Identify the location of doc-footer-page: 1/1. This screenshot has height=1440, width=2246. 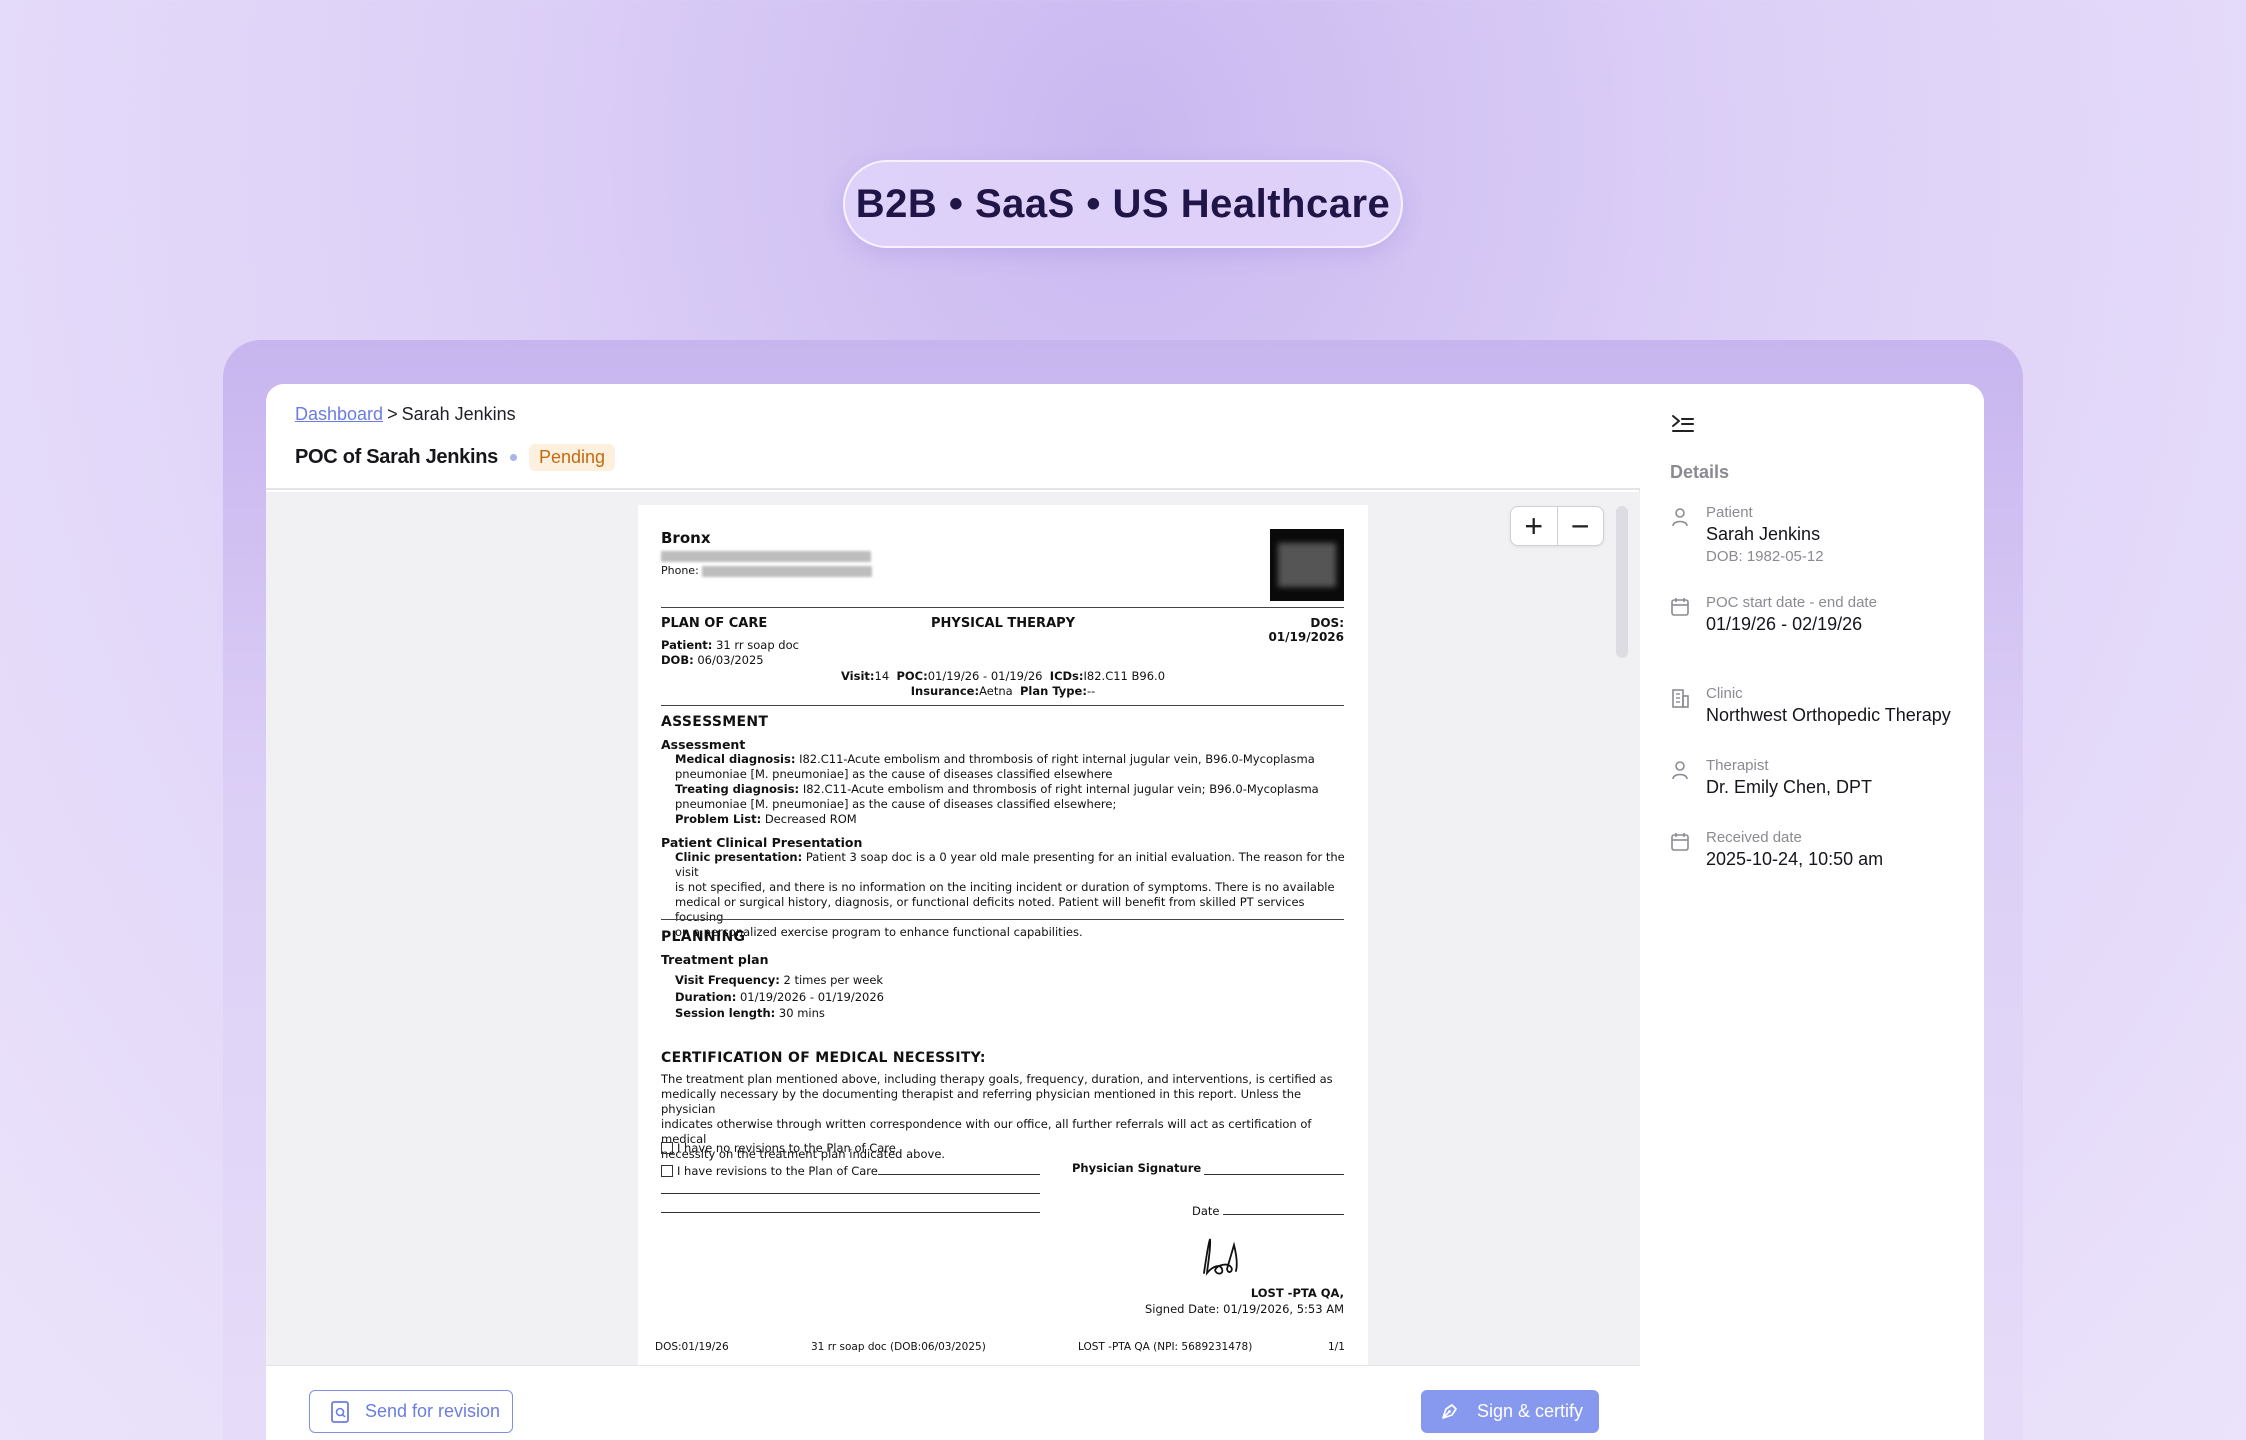
(1336, 1347).